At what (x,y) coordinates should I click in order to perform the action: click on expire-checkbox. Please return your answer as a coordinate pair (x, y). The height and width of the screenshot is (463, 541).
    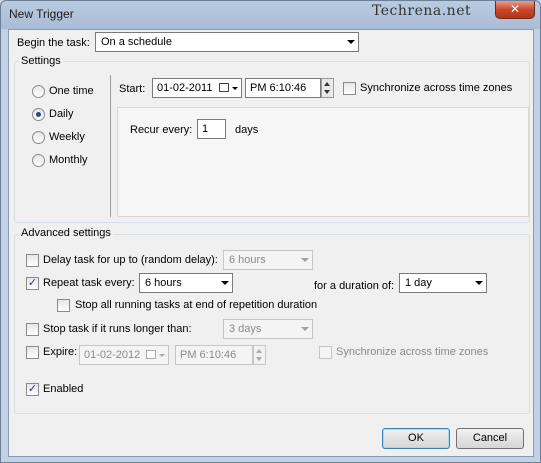
    Looking at the image, I should click on (32, 352).